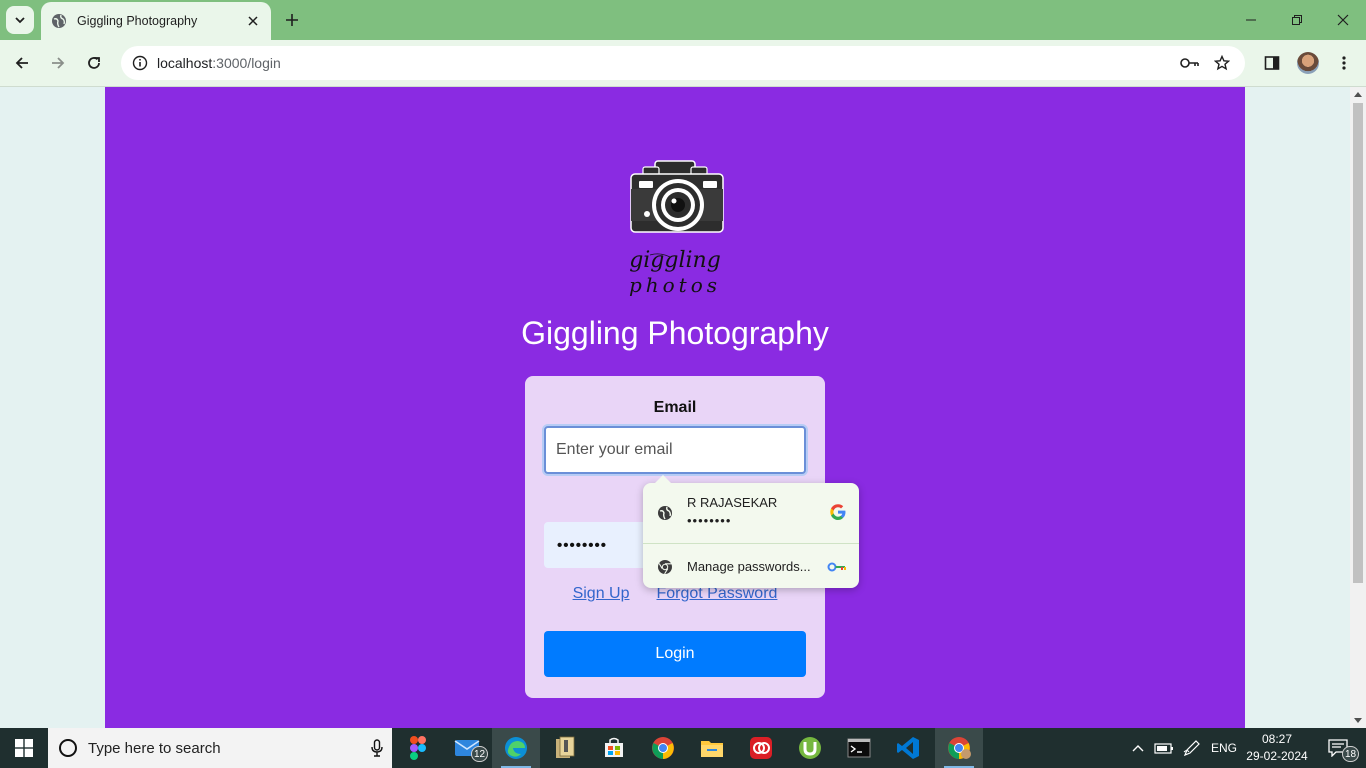 Image resolution: width=1366 pixels, height=768 pixels. I want to click on reload-button, so click(94, 63).